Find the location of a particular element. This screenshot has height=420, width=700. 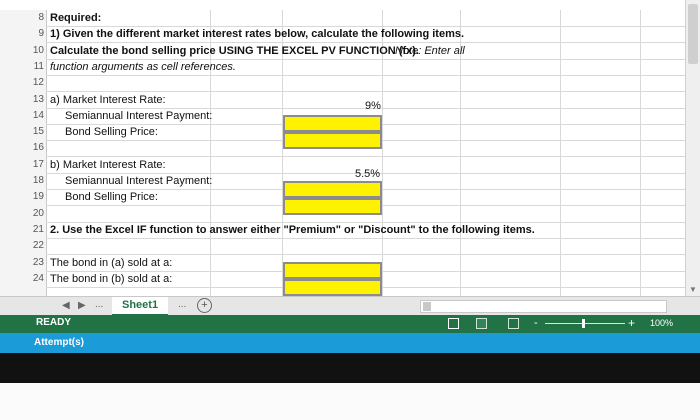

row-number: 15 is located at coordinates (23, 132).